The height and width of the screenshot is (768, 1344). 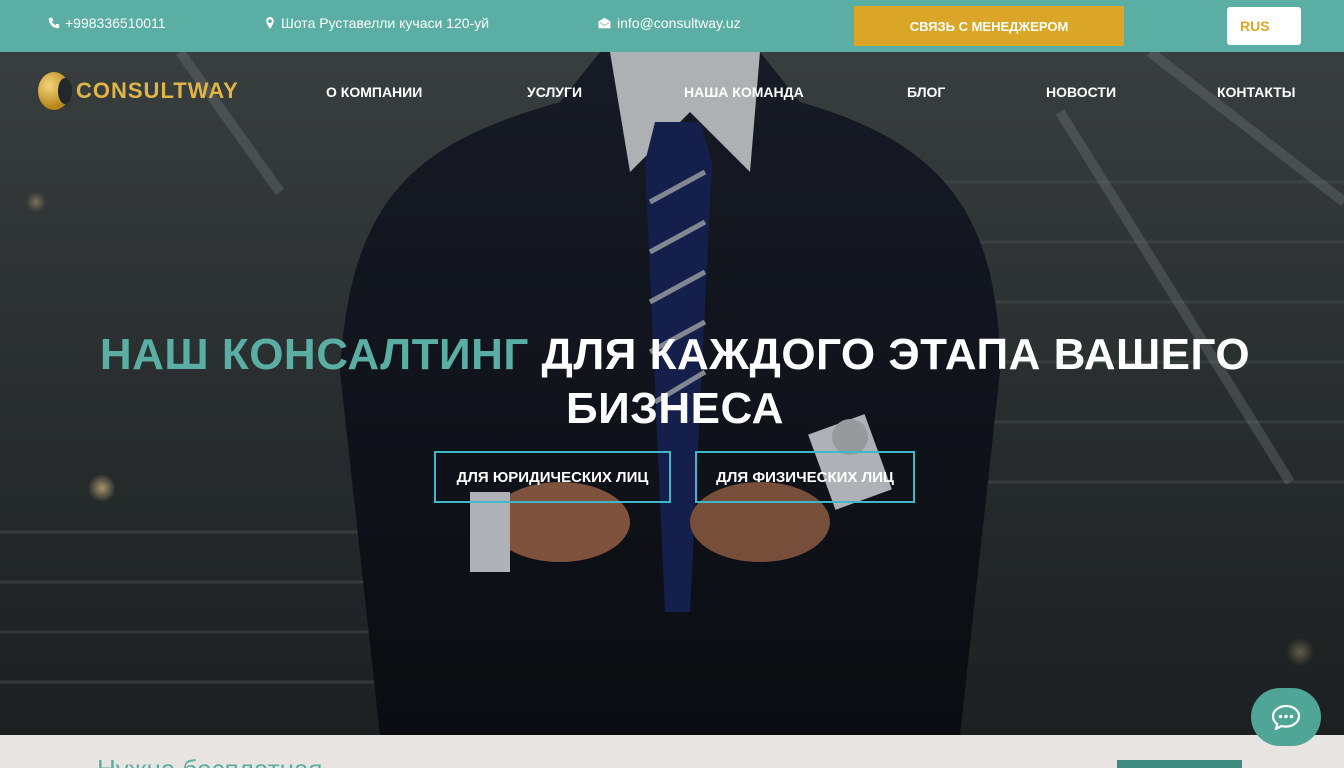 I want to click on chat-widget-button, so click(x=1286, y=717).